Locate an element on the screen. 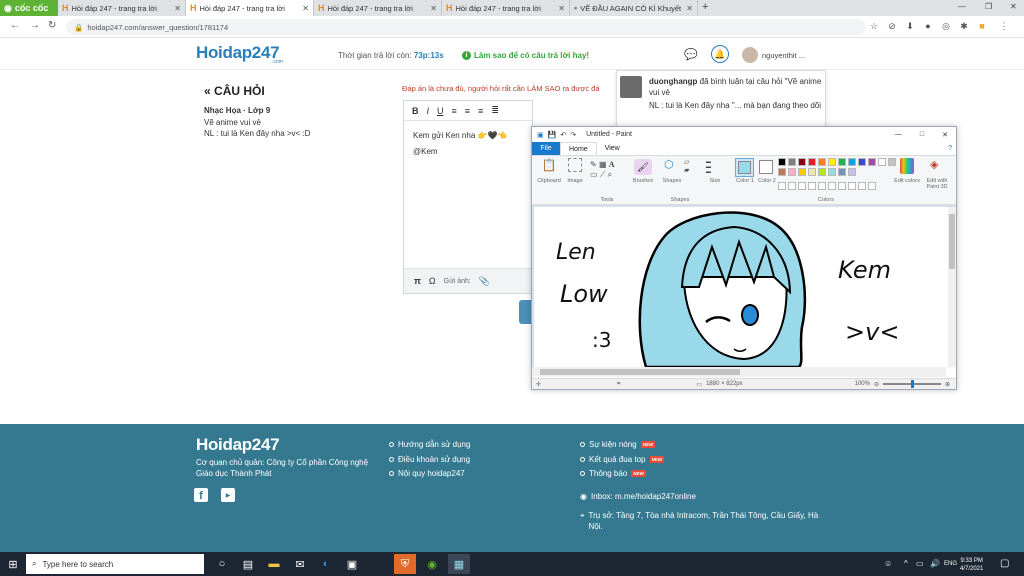 The image size is (1024, 576). color-picker-icon: ⟋ is located at coordinates (603, 174).